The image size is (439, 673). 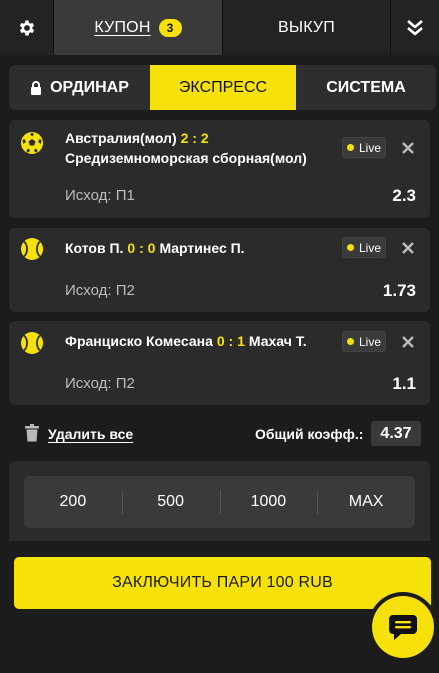 I want to click on team-2: Средиземноморская сборная(мол), so click(x=186, y=158).